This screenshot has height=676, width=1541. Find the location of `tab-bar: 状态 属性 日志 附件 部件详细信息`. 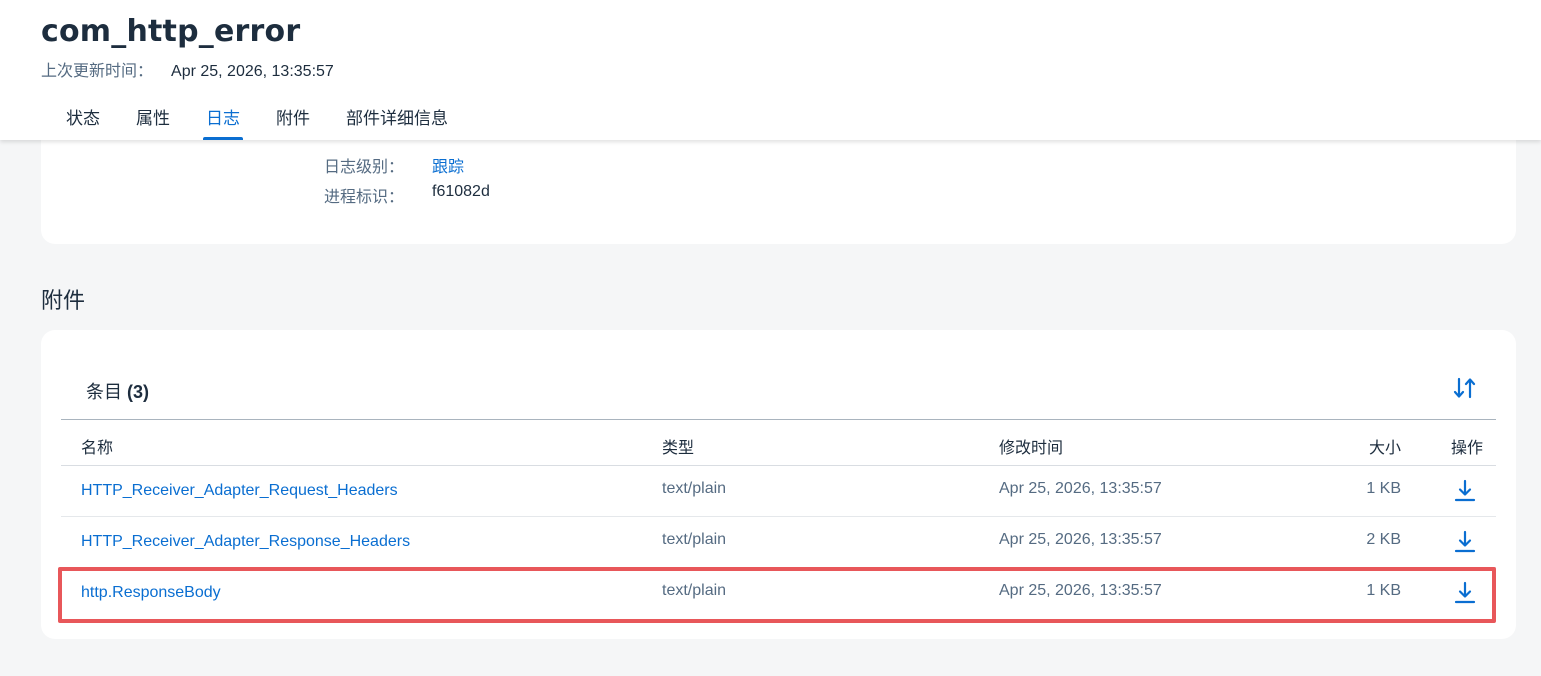

tab-bar: 状态 属性 日志 附件 部件详细信息 is located at coordinates (257, 120).